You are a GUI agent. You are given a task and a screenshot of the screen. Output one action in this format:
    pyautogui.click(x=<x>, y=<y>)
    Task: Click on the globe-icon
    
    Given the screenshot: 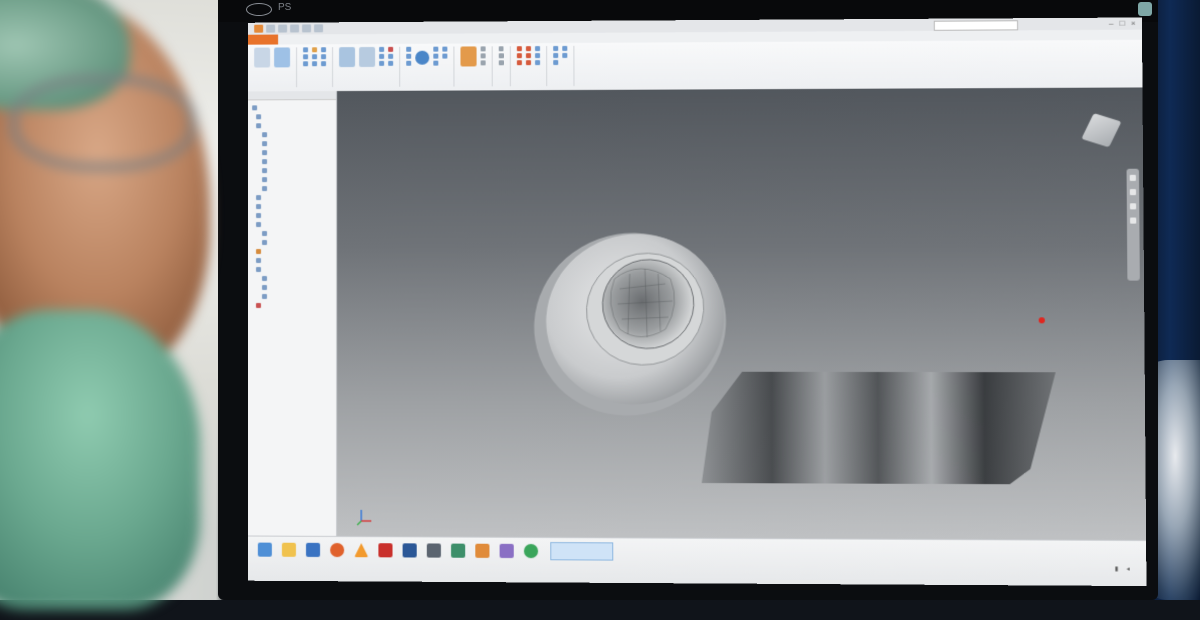 What is the action you would take?
    pyautogui.click(x=422, y=58)
    